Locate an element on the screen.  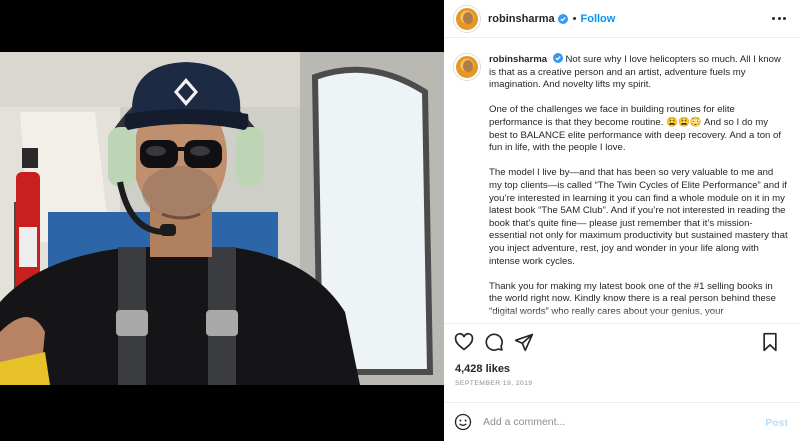
share-icon is located at coordinates (524, 342).